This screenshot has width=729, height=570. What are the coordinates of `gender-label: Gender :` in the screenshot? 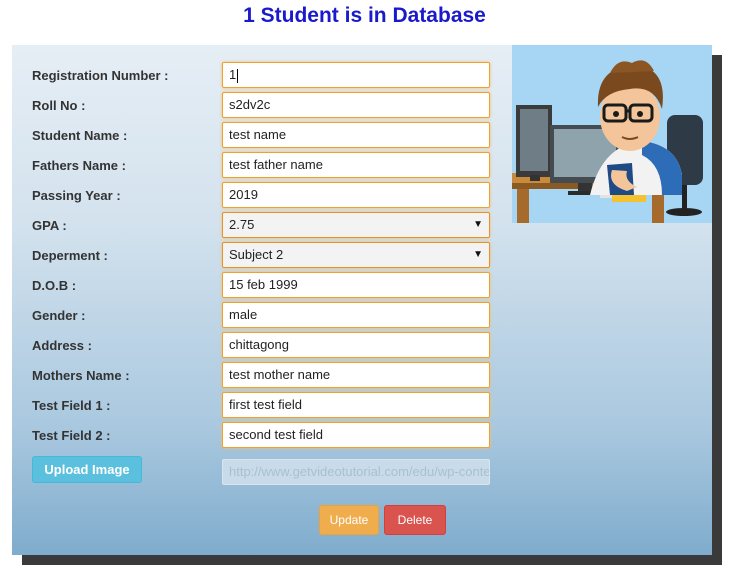 It's located at (59, 315).